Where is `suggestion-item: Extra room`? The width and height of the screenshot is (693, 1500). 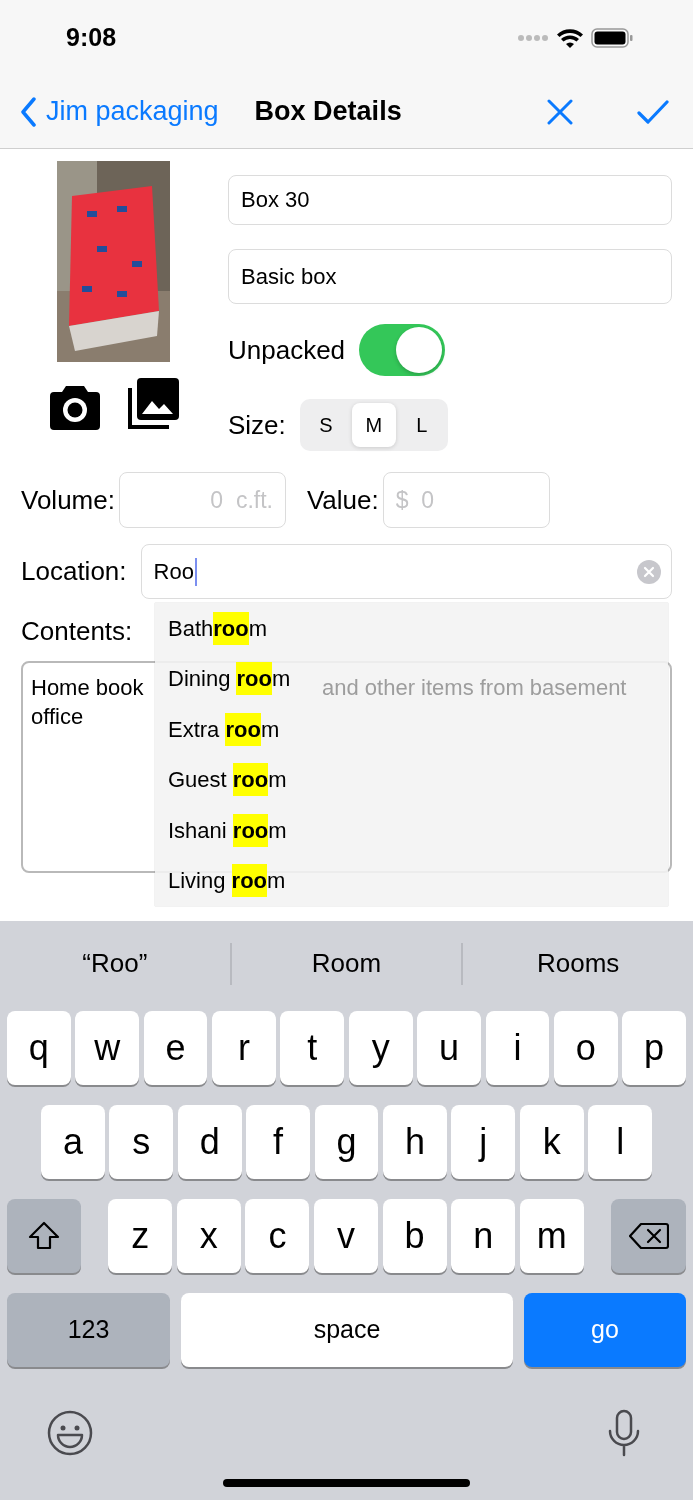 suggestion-item: Extra room is located at coordinates (224, 729).